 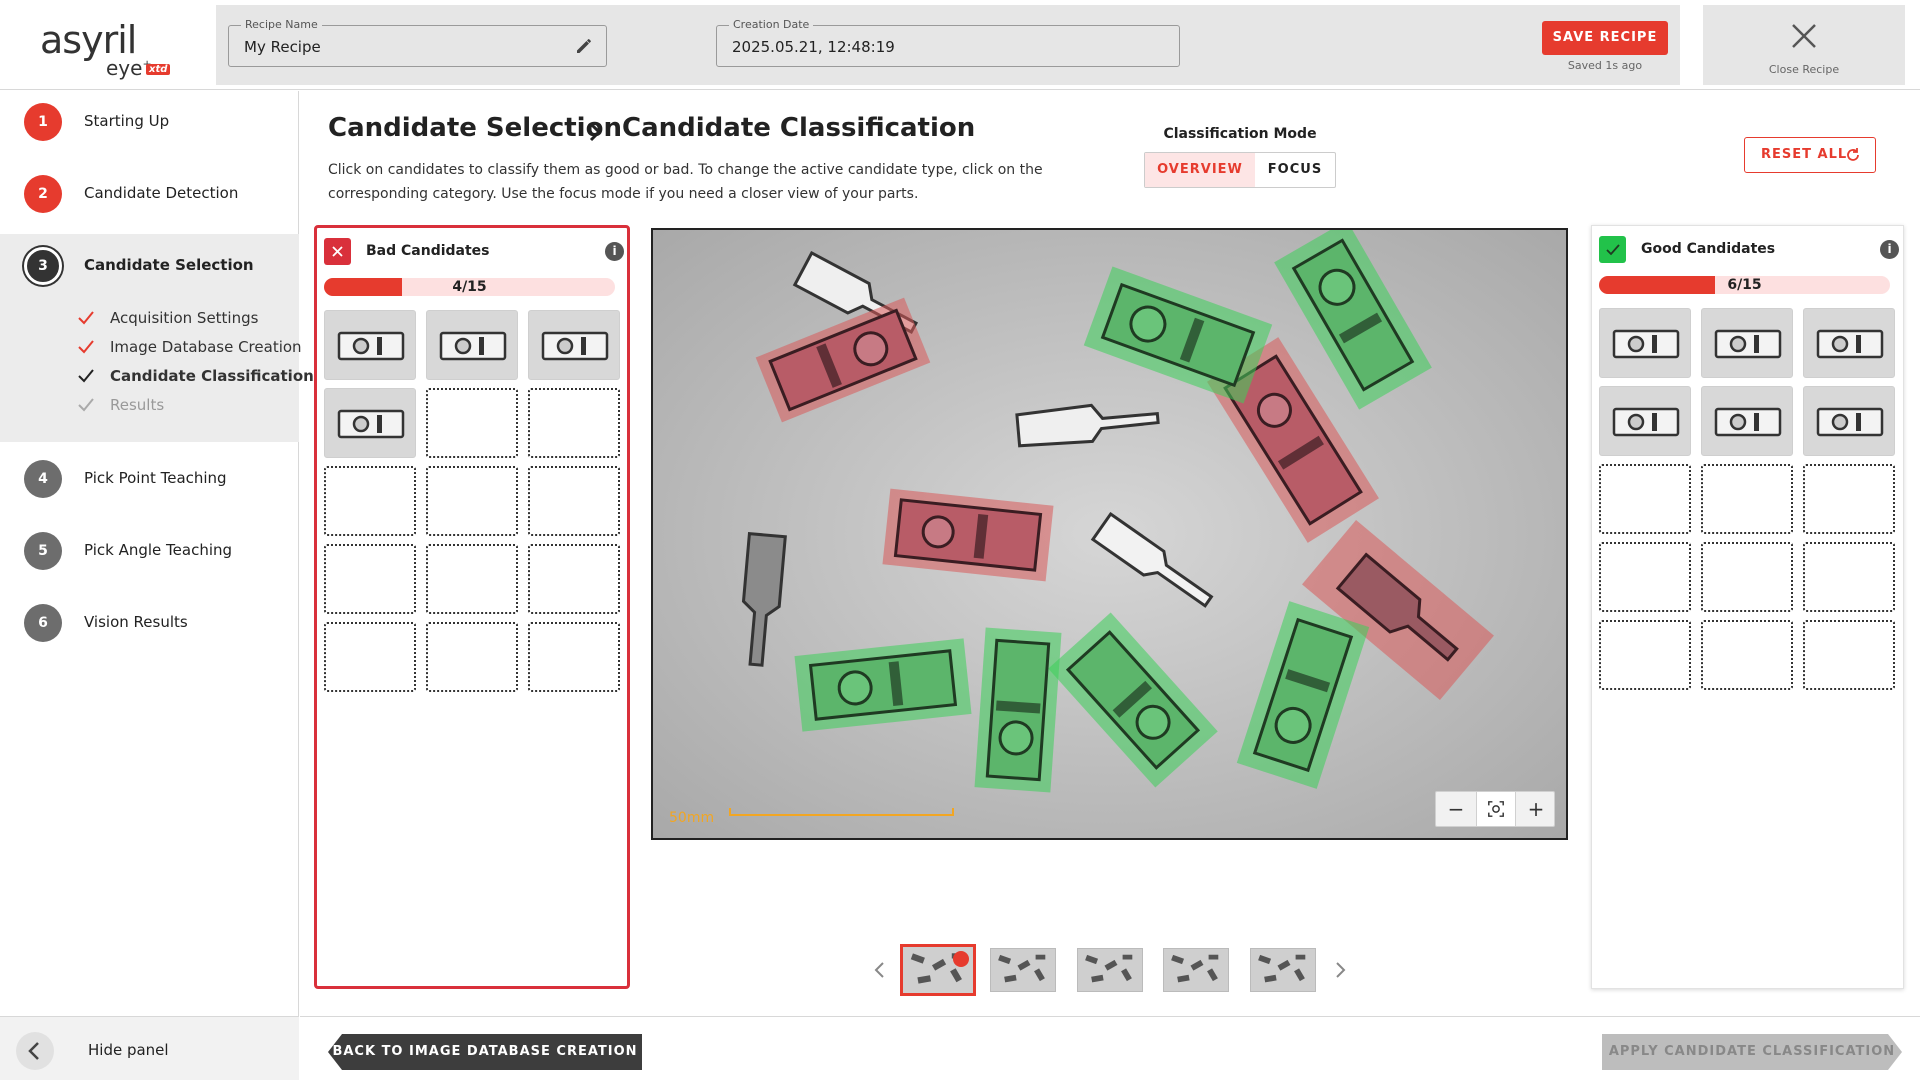 I want to click on bad-progress-bar: 4/15, so click(x=469, y=287).